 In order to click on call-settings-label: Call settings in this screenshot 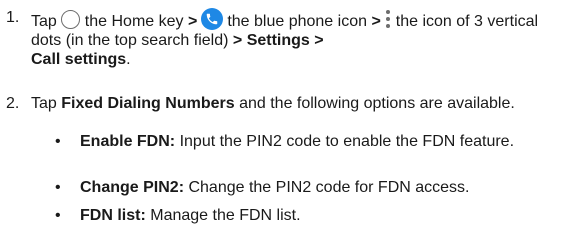, I will do `click(79, 59)`.